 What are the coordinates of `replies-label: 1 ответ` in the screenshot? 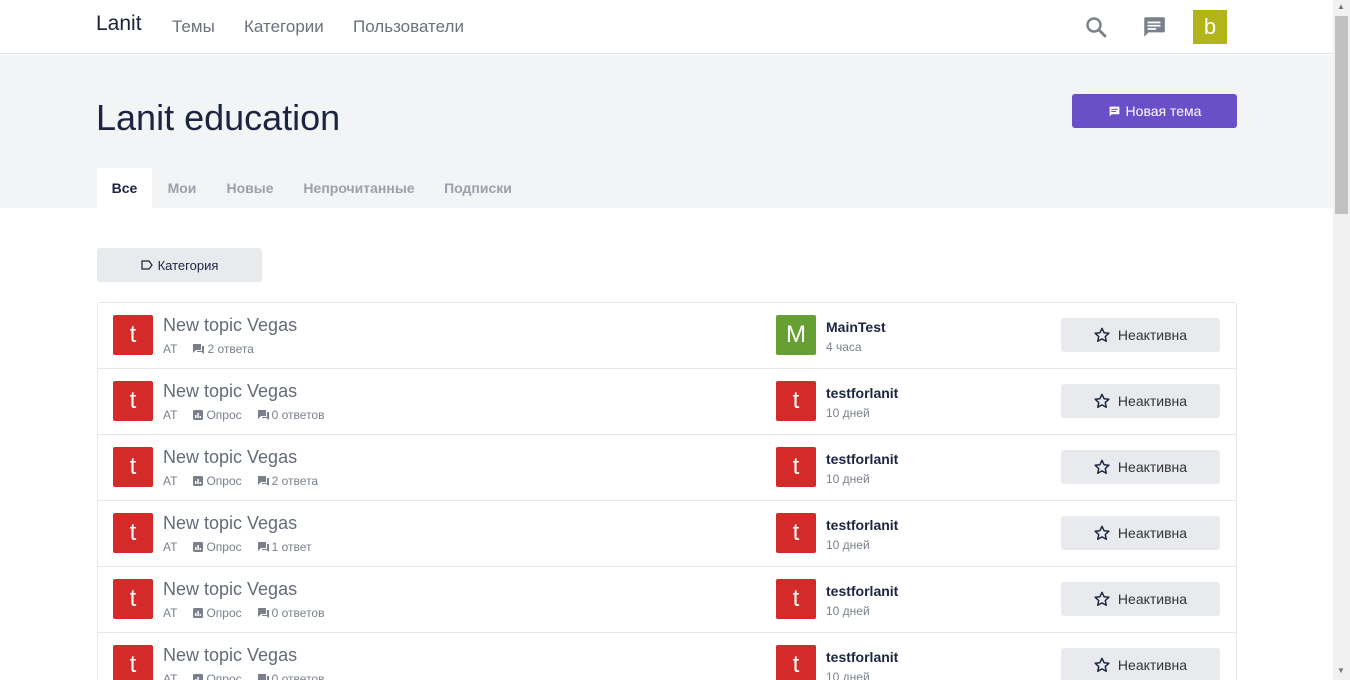 It's located at (291, 547).